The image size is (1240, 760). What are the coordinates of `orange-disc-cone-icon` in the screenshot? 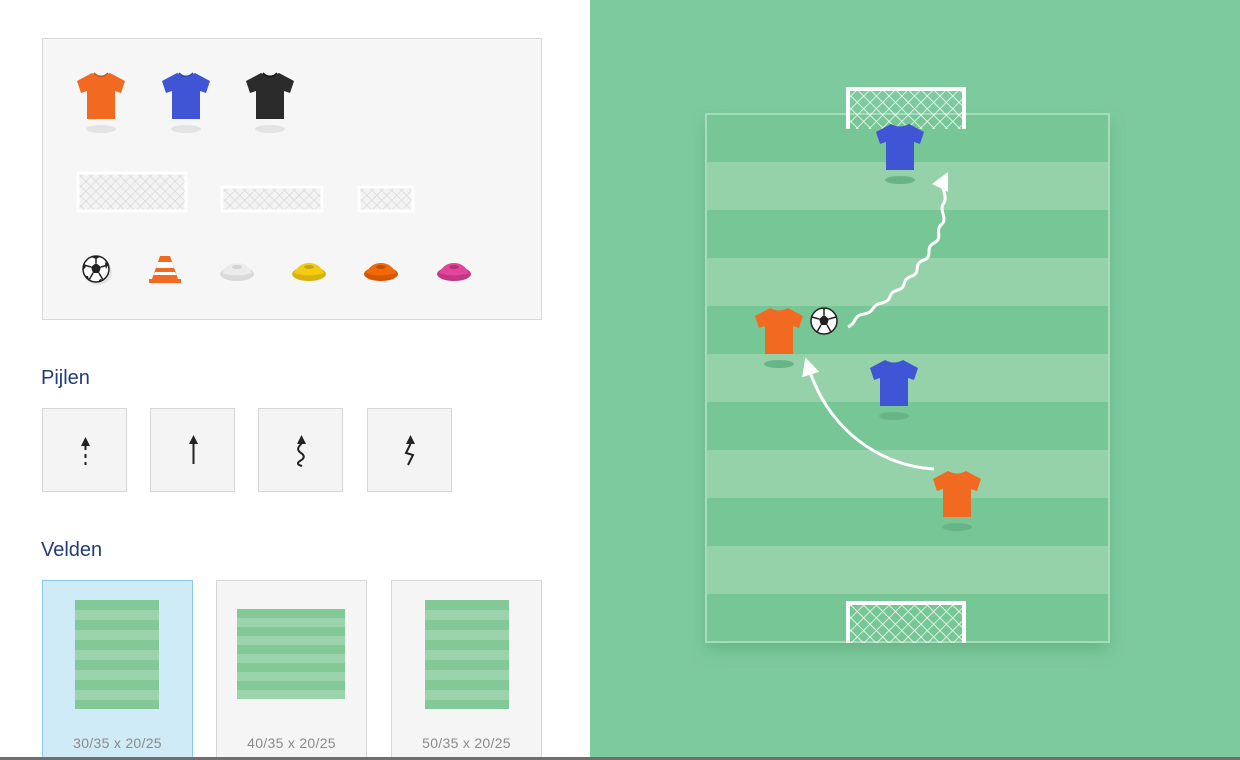 It's located at (381, 273).